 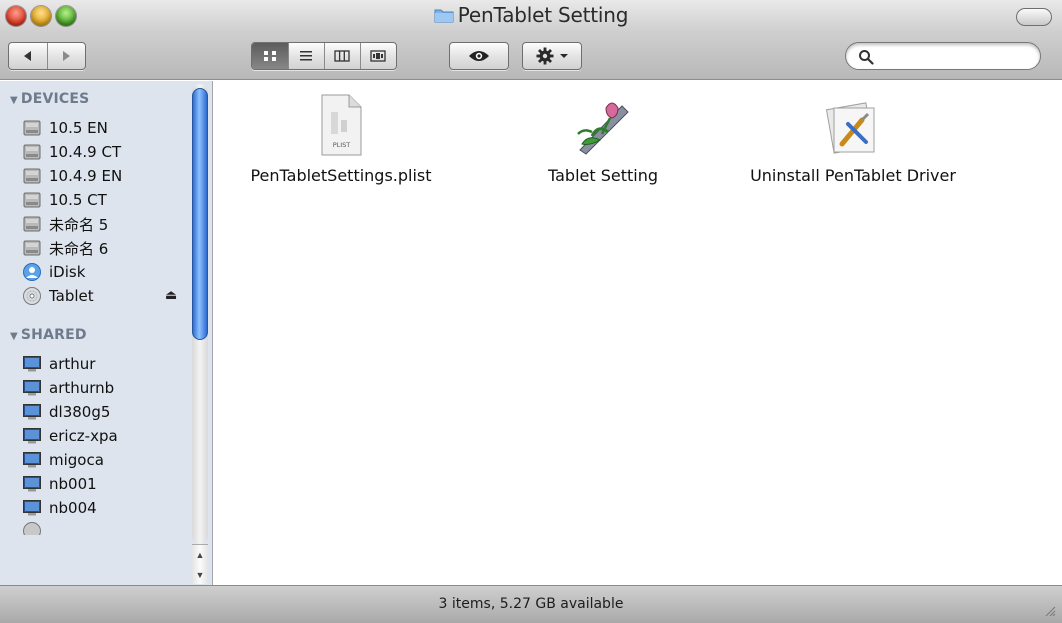 I want to click on column-view-icon, so click(x=342, y=56).